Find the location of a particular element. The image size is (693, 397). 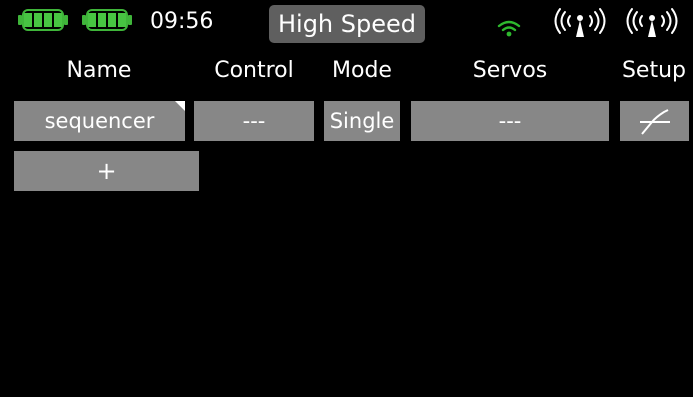

mode-button: Single is located at coordinates (362, 121).